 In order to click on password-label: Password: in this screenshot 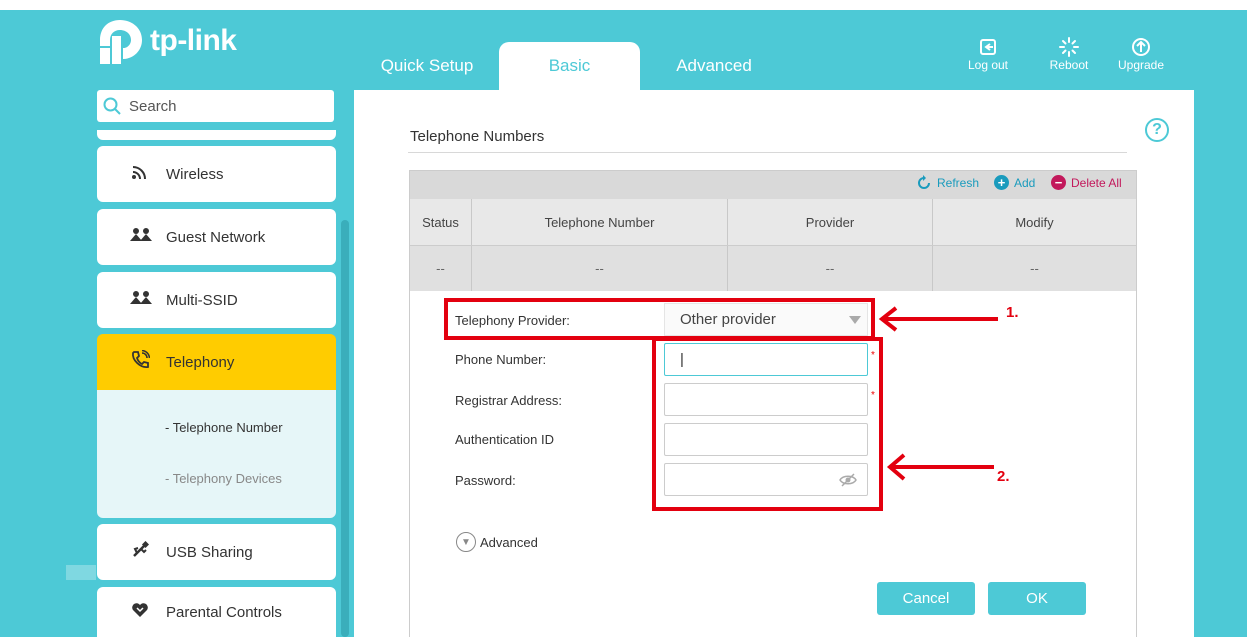, I will do `click(485, 480)`.